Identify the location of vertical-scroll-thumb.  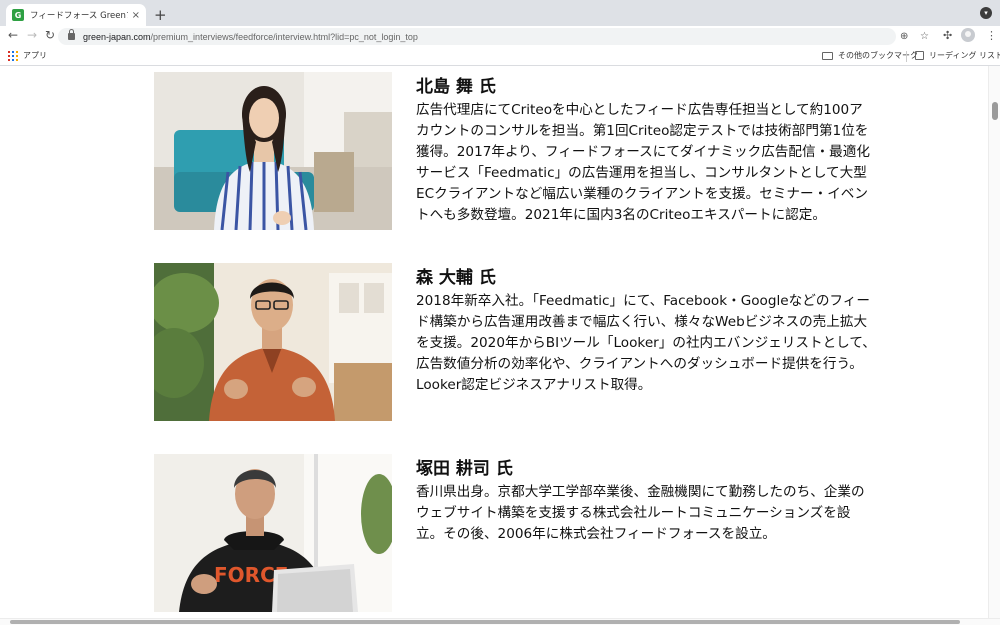
(995, 111).